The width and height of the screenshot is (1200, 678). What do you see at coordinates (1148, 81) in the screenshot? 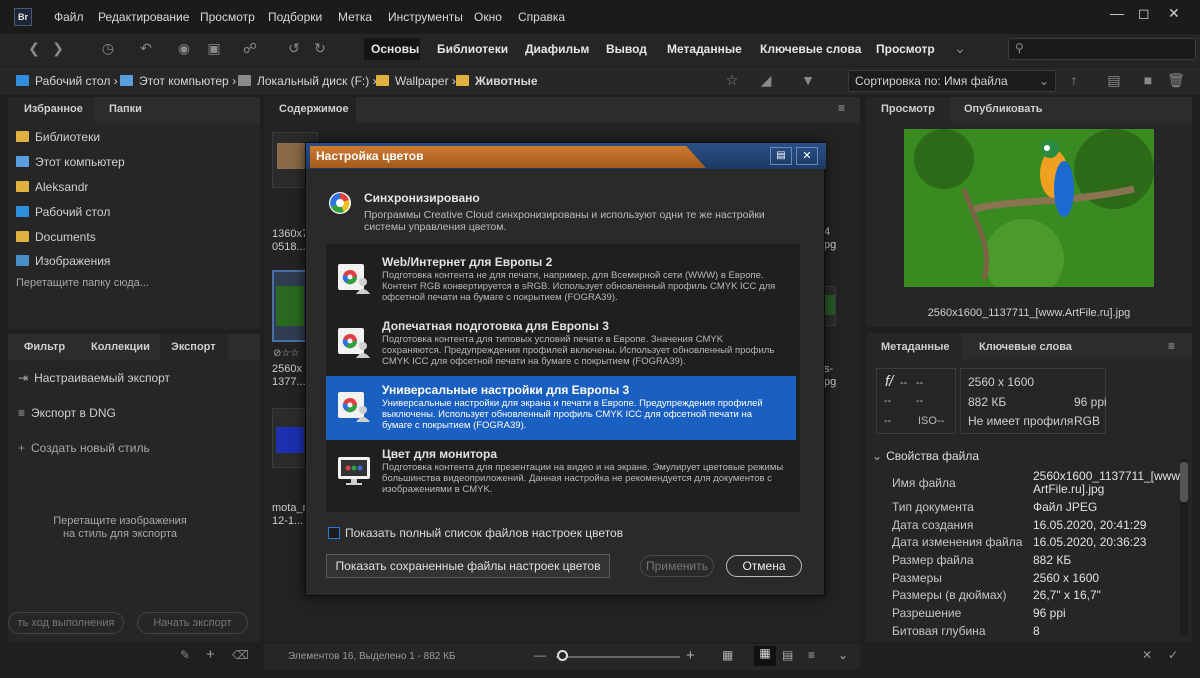
I see `new-folder-icon: ■` at bounding box center [1148, 81].